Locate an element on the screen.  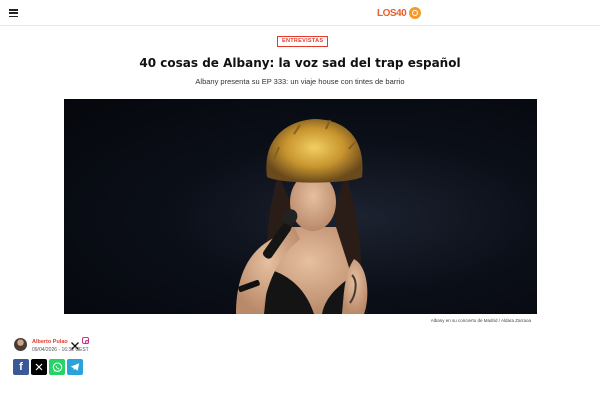
share-whatsapp-button is located at coordinates (57, 367).